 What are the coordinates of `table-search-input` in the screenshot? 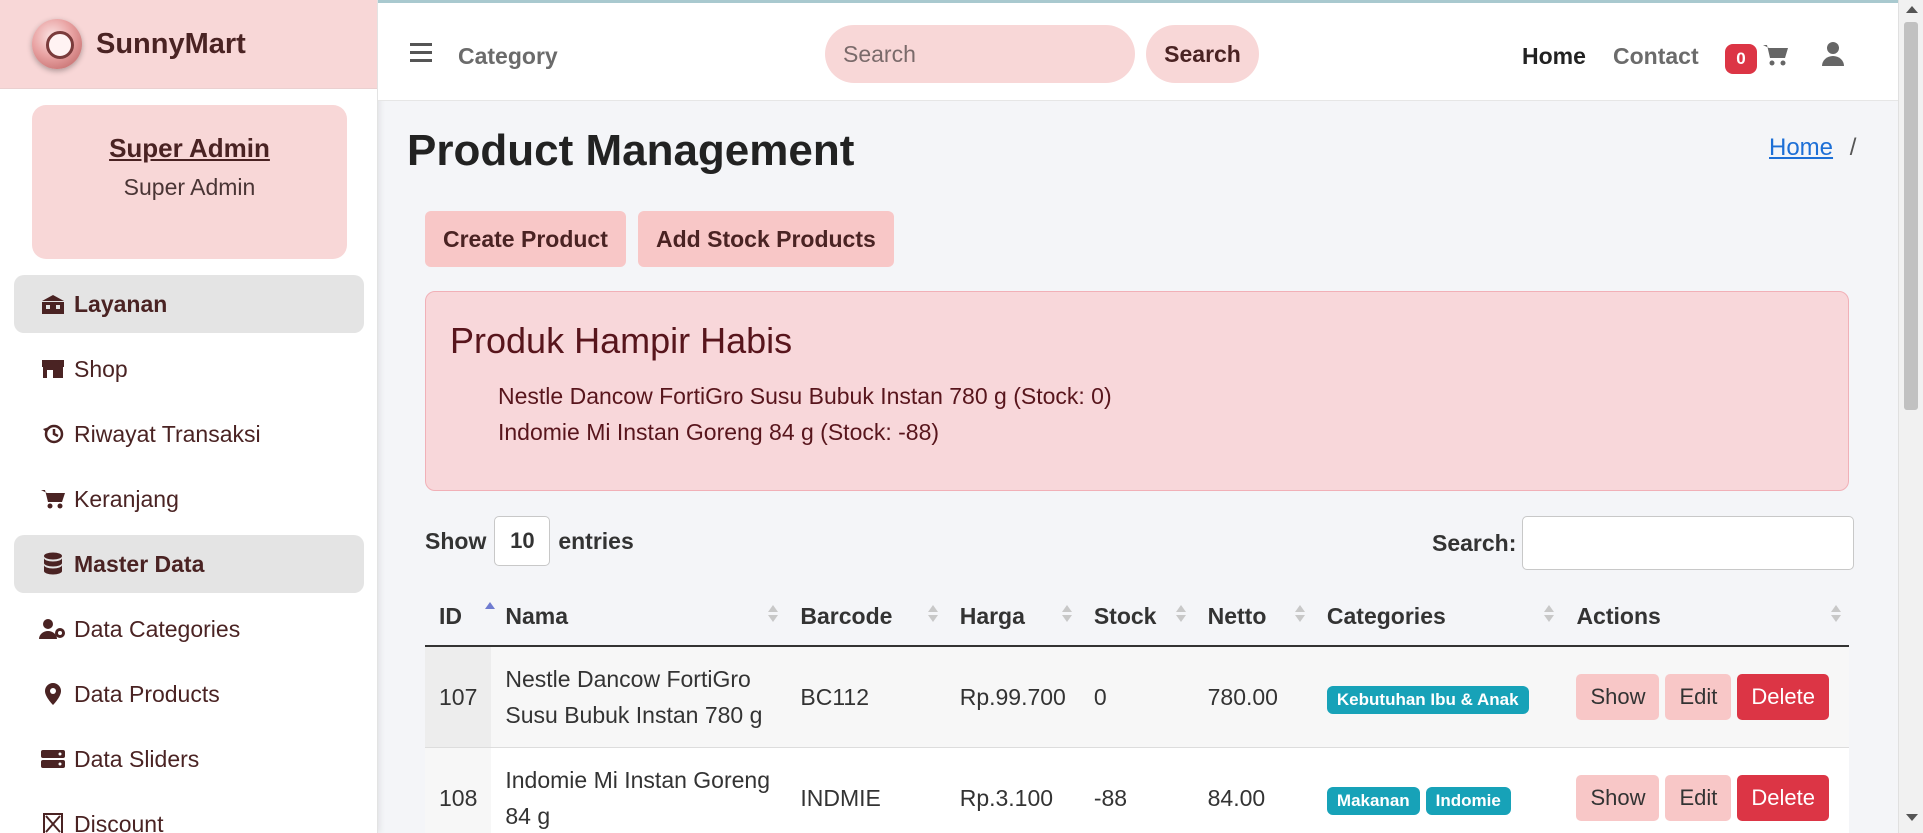 It's located at (1688, 543).